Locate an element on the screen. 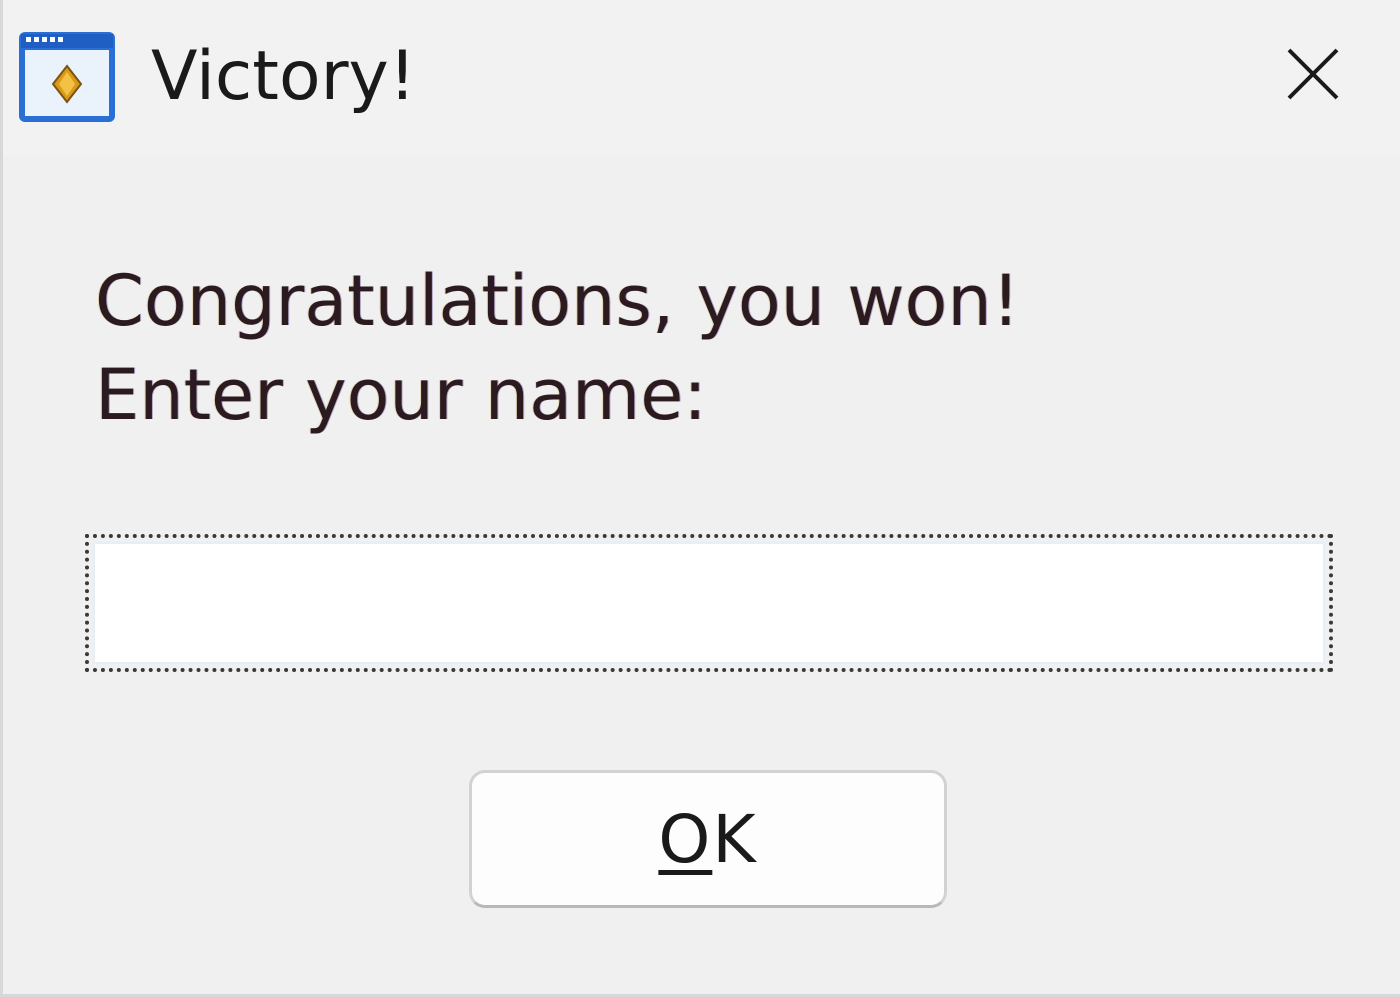  close-icon is located at coordinates (1313, 74).